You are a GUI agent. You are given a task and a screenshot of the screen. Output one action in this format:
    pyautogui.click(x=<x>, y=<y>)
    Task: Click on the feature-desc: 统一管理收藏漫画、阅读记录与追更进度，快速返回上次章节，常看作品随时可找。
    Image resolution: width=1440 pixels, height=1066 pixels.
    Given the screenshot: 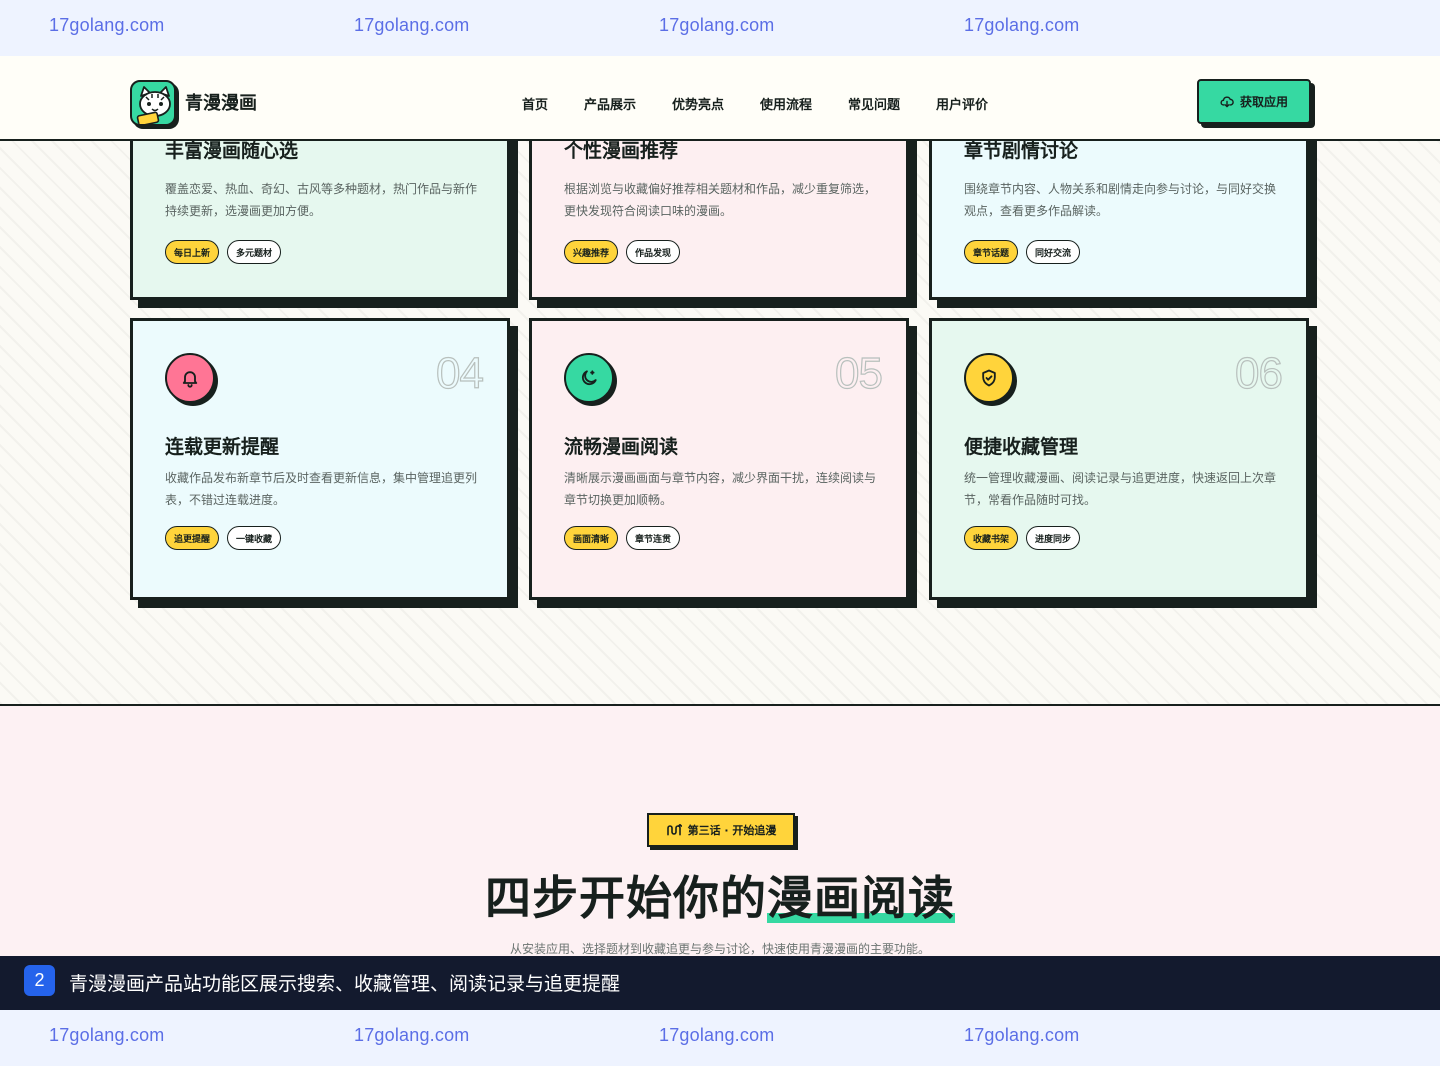 What is the action you would take?
    pyautogui.click(x=1120, y=489)
    